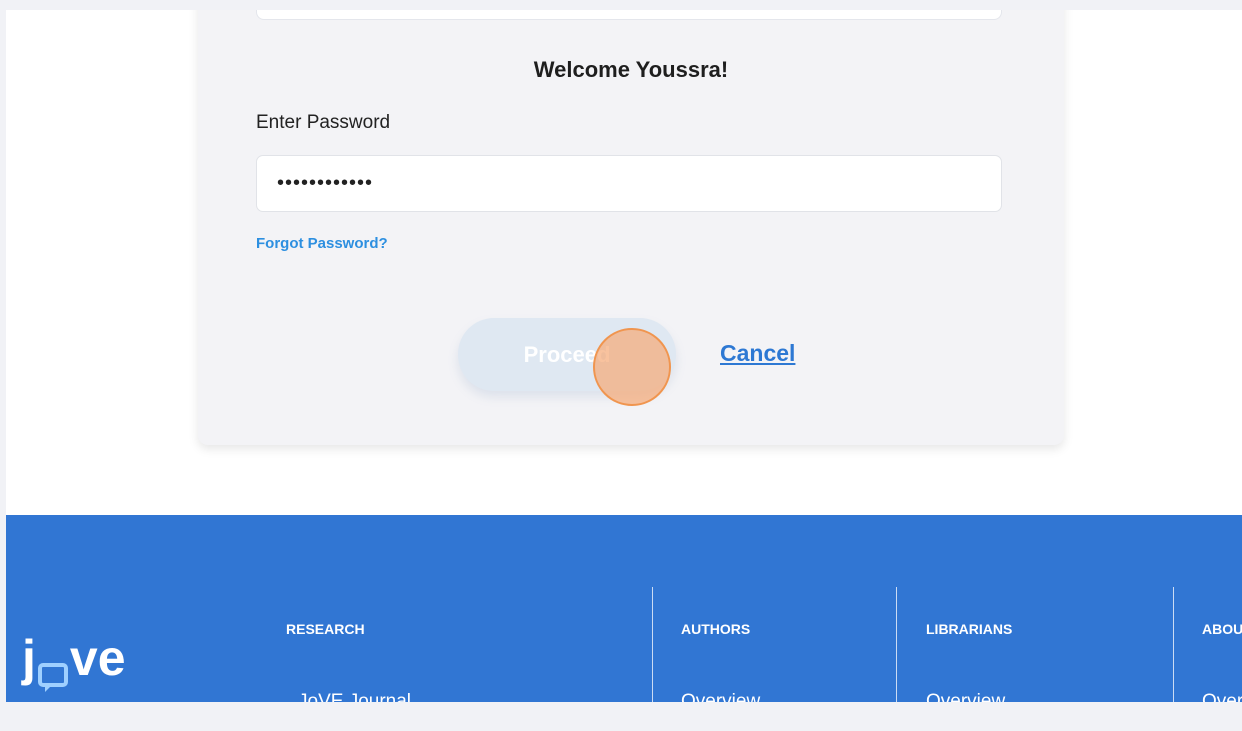  I want to click on footer-link-jove-journal: JoVE Journal, so click(354, 696).